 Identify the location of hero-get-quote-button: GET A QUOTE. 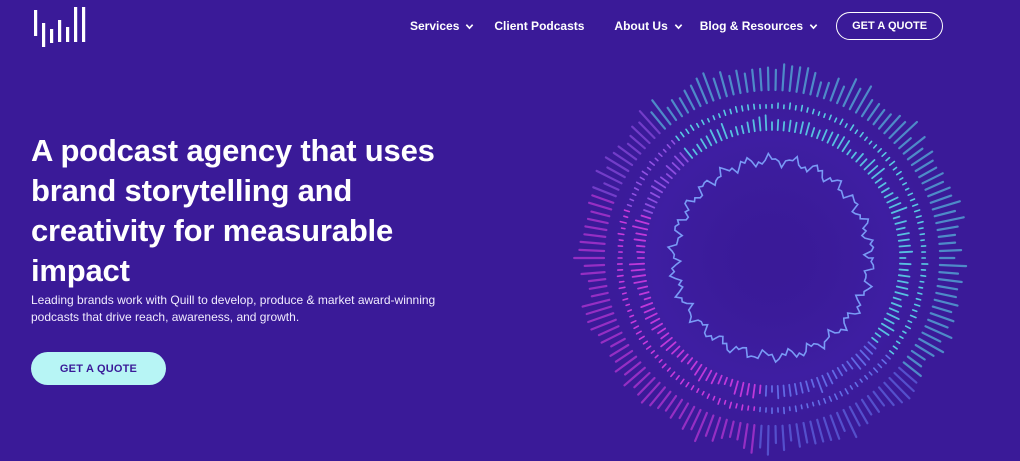
(98, 368).